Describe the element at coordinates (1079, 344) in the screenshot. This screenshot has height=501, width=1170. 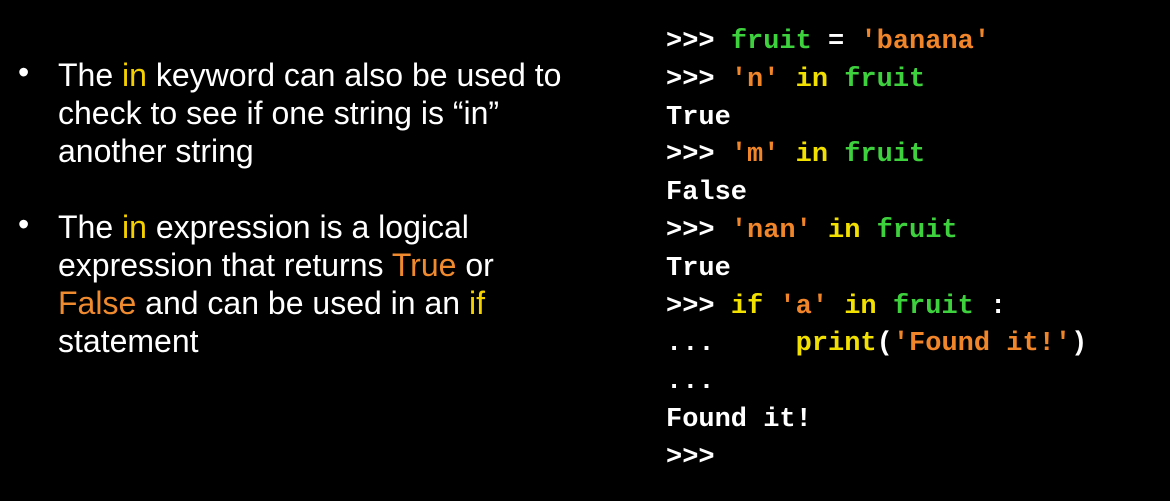
I see `code-token: )` at that location.